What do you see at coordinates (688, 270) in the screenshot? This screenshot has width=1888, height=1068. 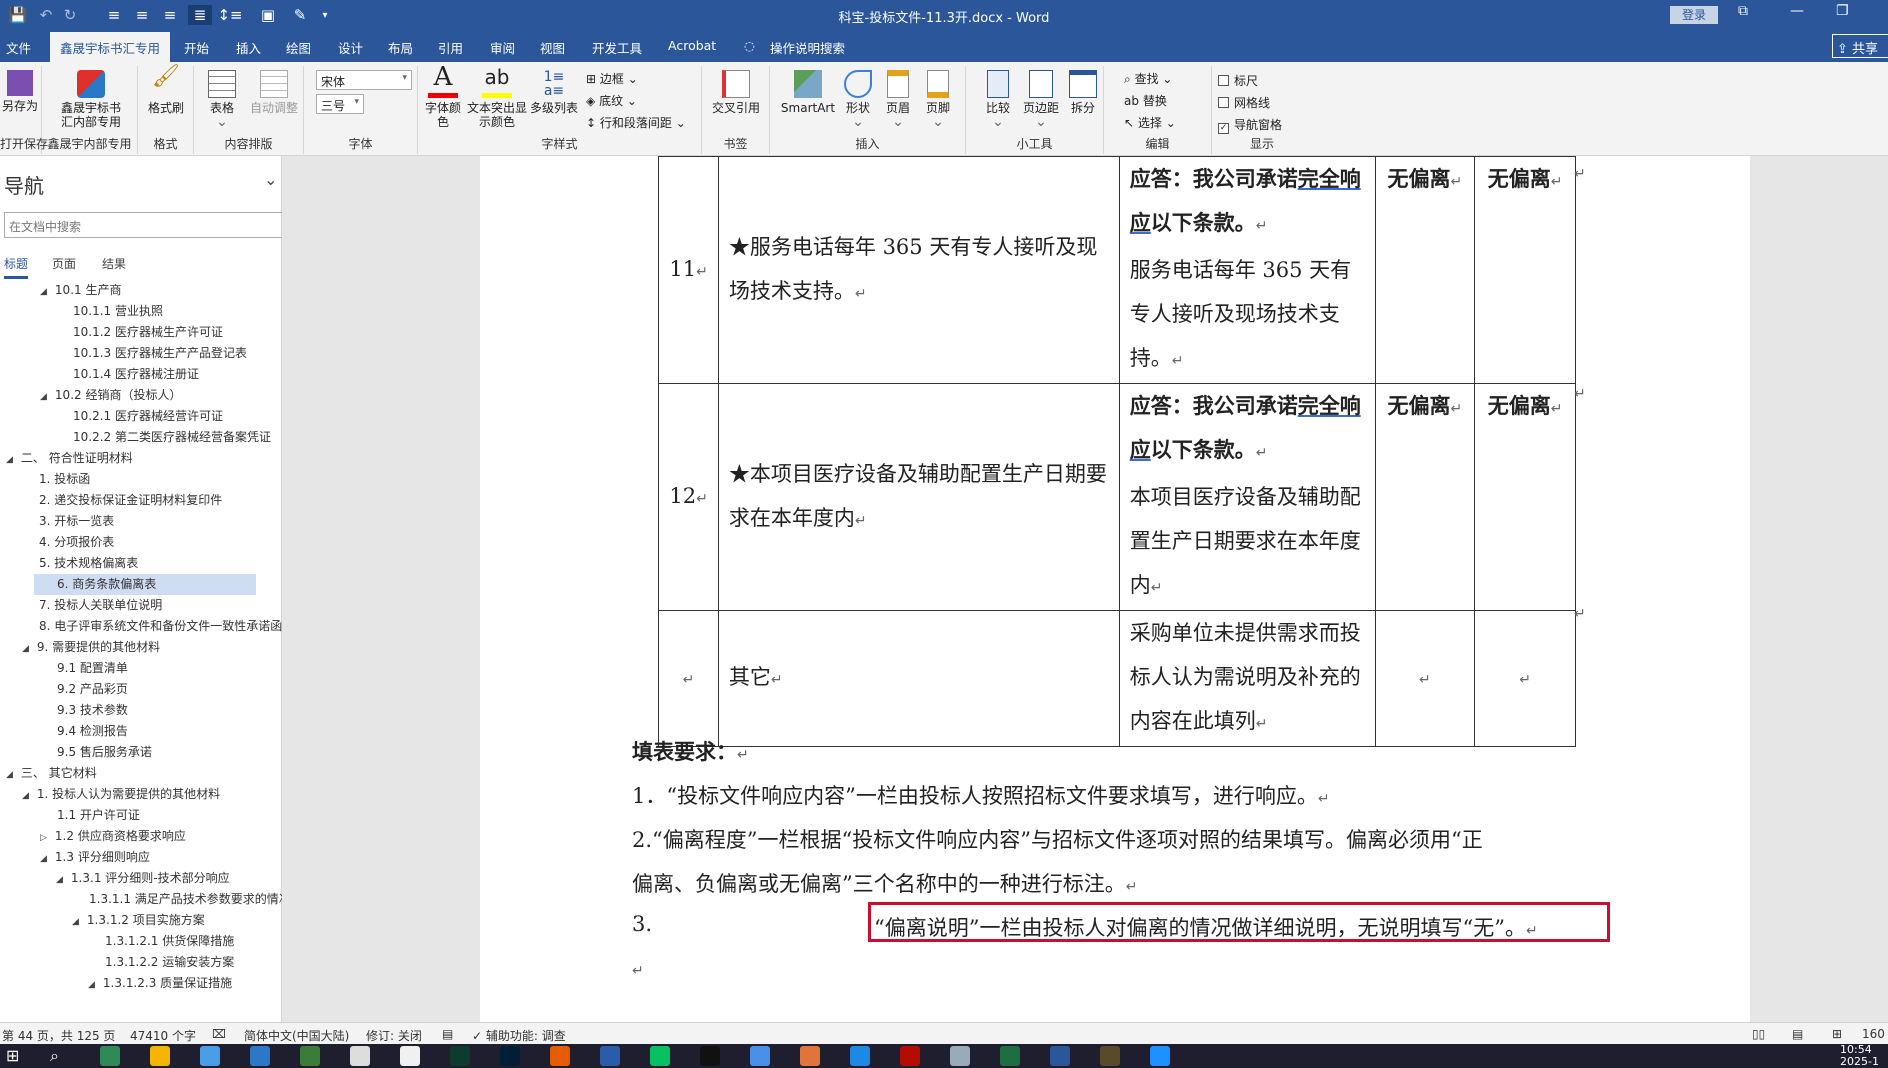 I see `cell-number: 11↵` at bounding box center [688, 270].